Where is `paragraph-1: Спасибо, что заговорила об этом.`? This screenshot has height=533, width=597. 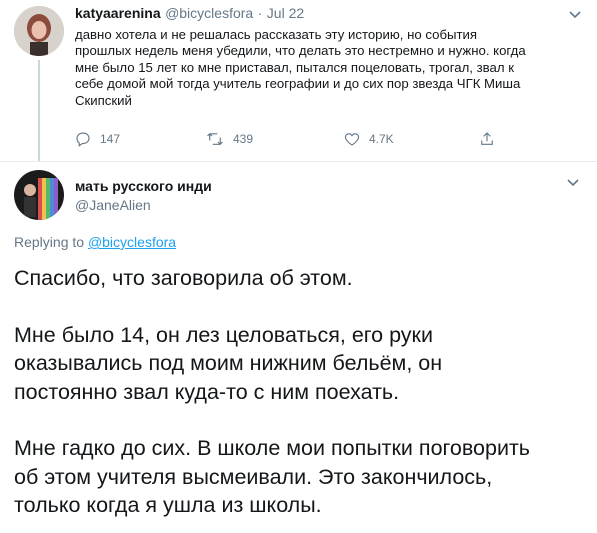 paragraph-1: Спасибо, что заговорила об этом. is located at coordinates (304, 278).